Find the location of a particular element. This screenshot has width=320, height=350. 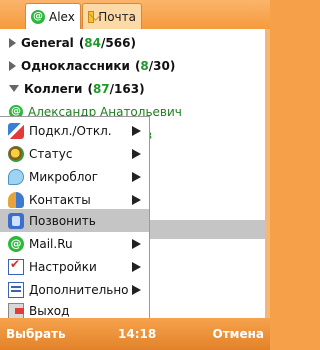

menu-item-call: Позвонить is located at coordinates (74, 220).